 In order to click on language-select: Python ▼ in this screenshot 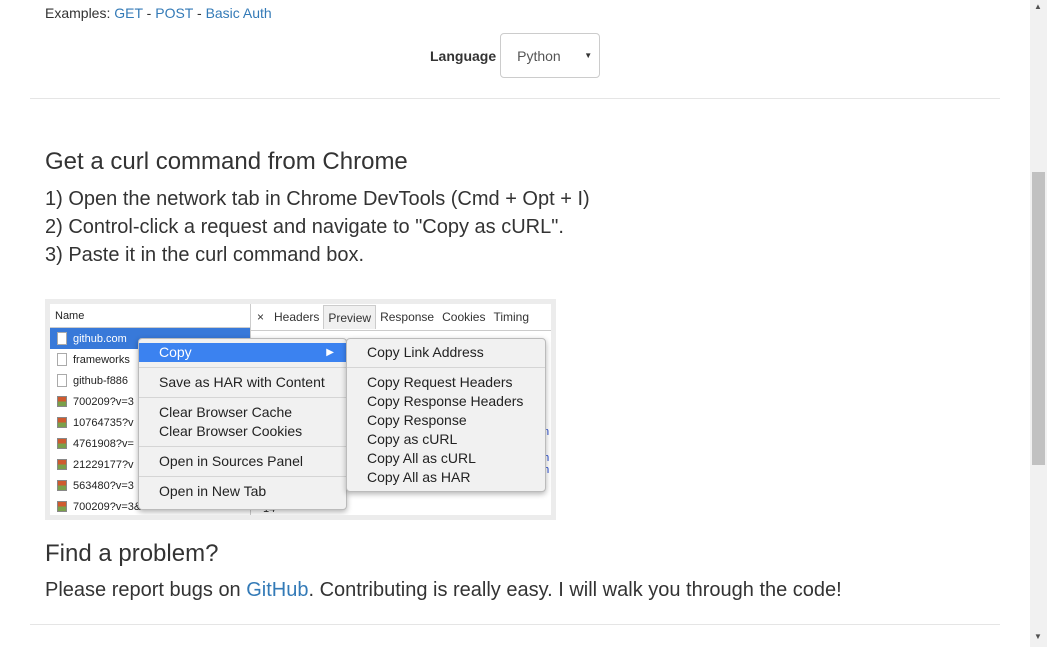, I will do `click(550, 55)`.